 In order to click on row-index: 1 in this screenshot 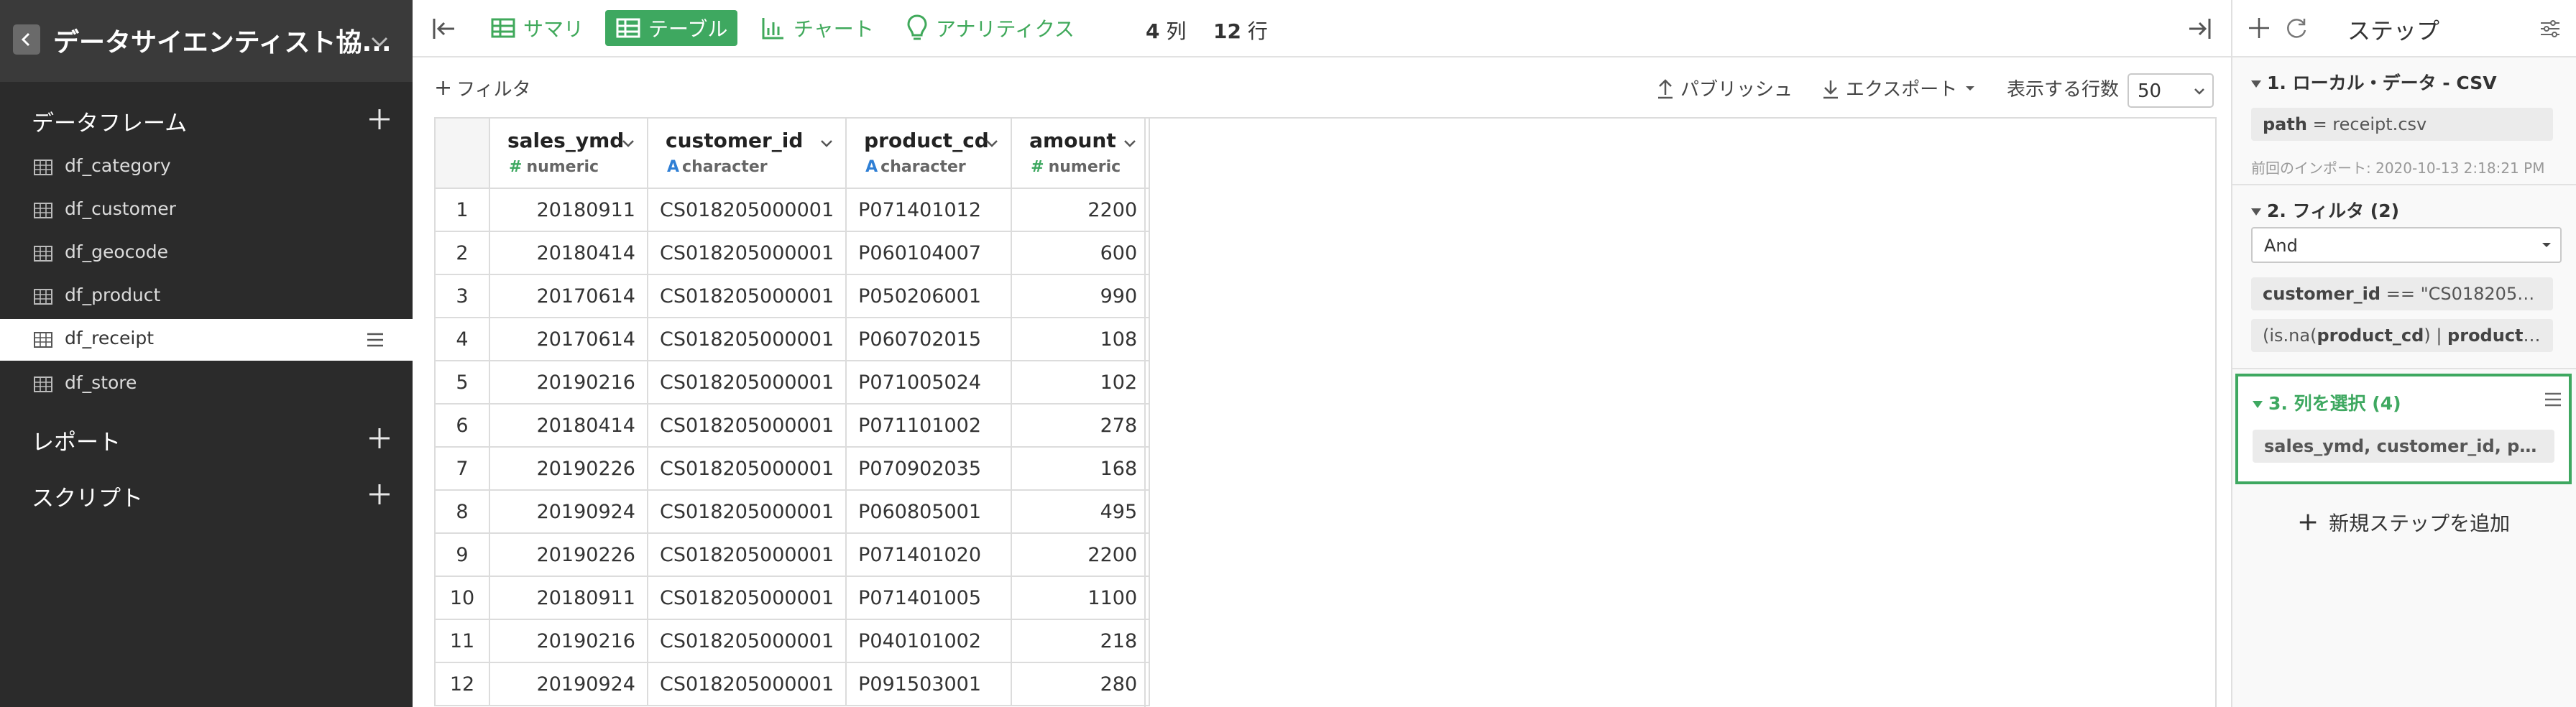, I will do `click(462, 210)`.